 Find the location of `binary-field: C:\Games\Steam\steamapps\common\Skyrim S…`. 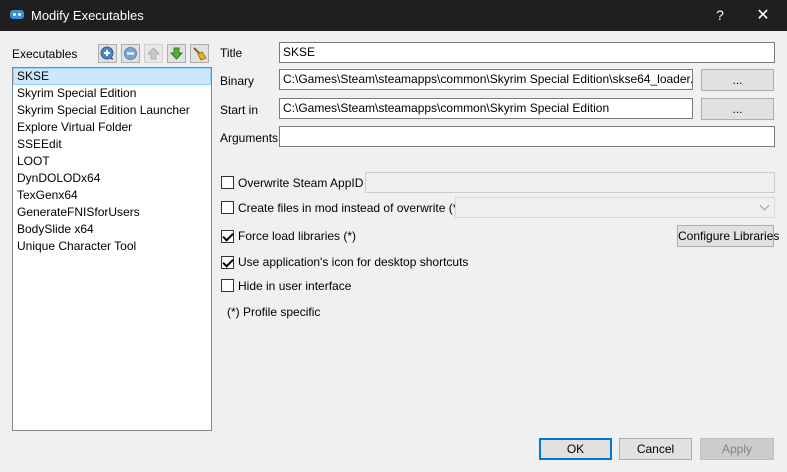

binary-field: C:\Games\Steam\steamapps\common\Skyrim S… is located at coordinates (486, 79).